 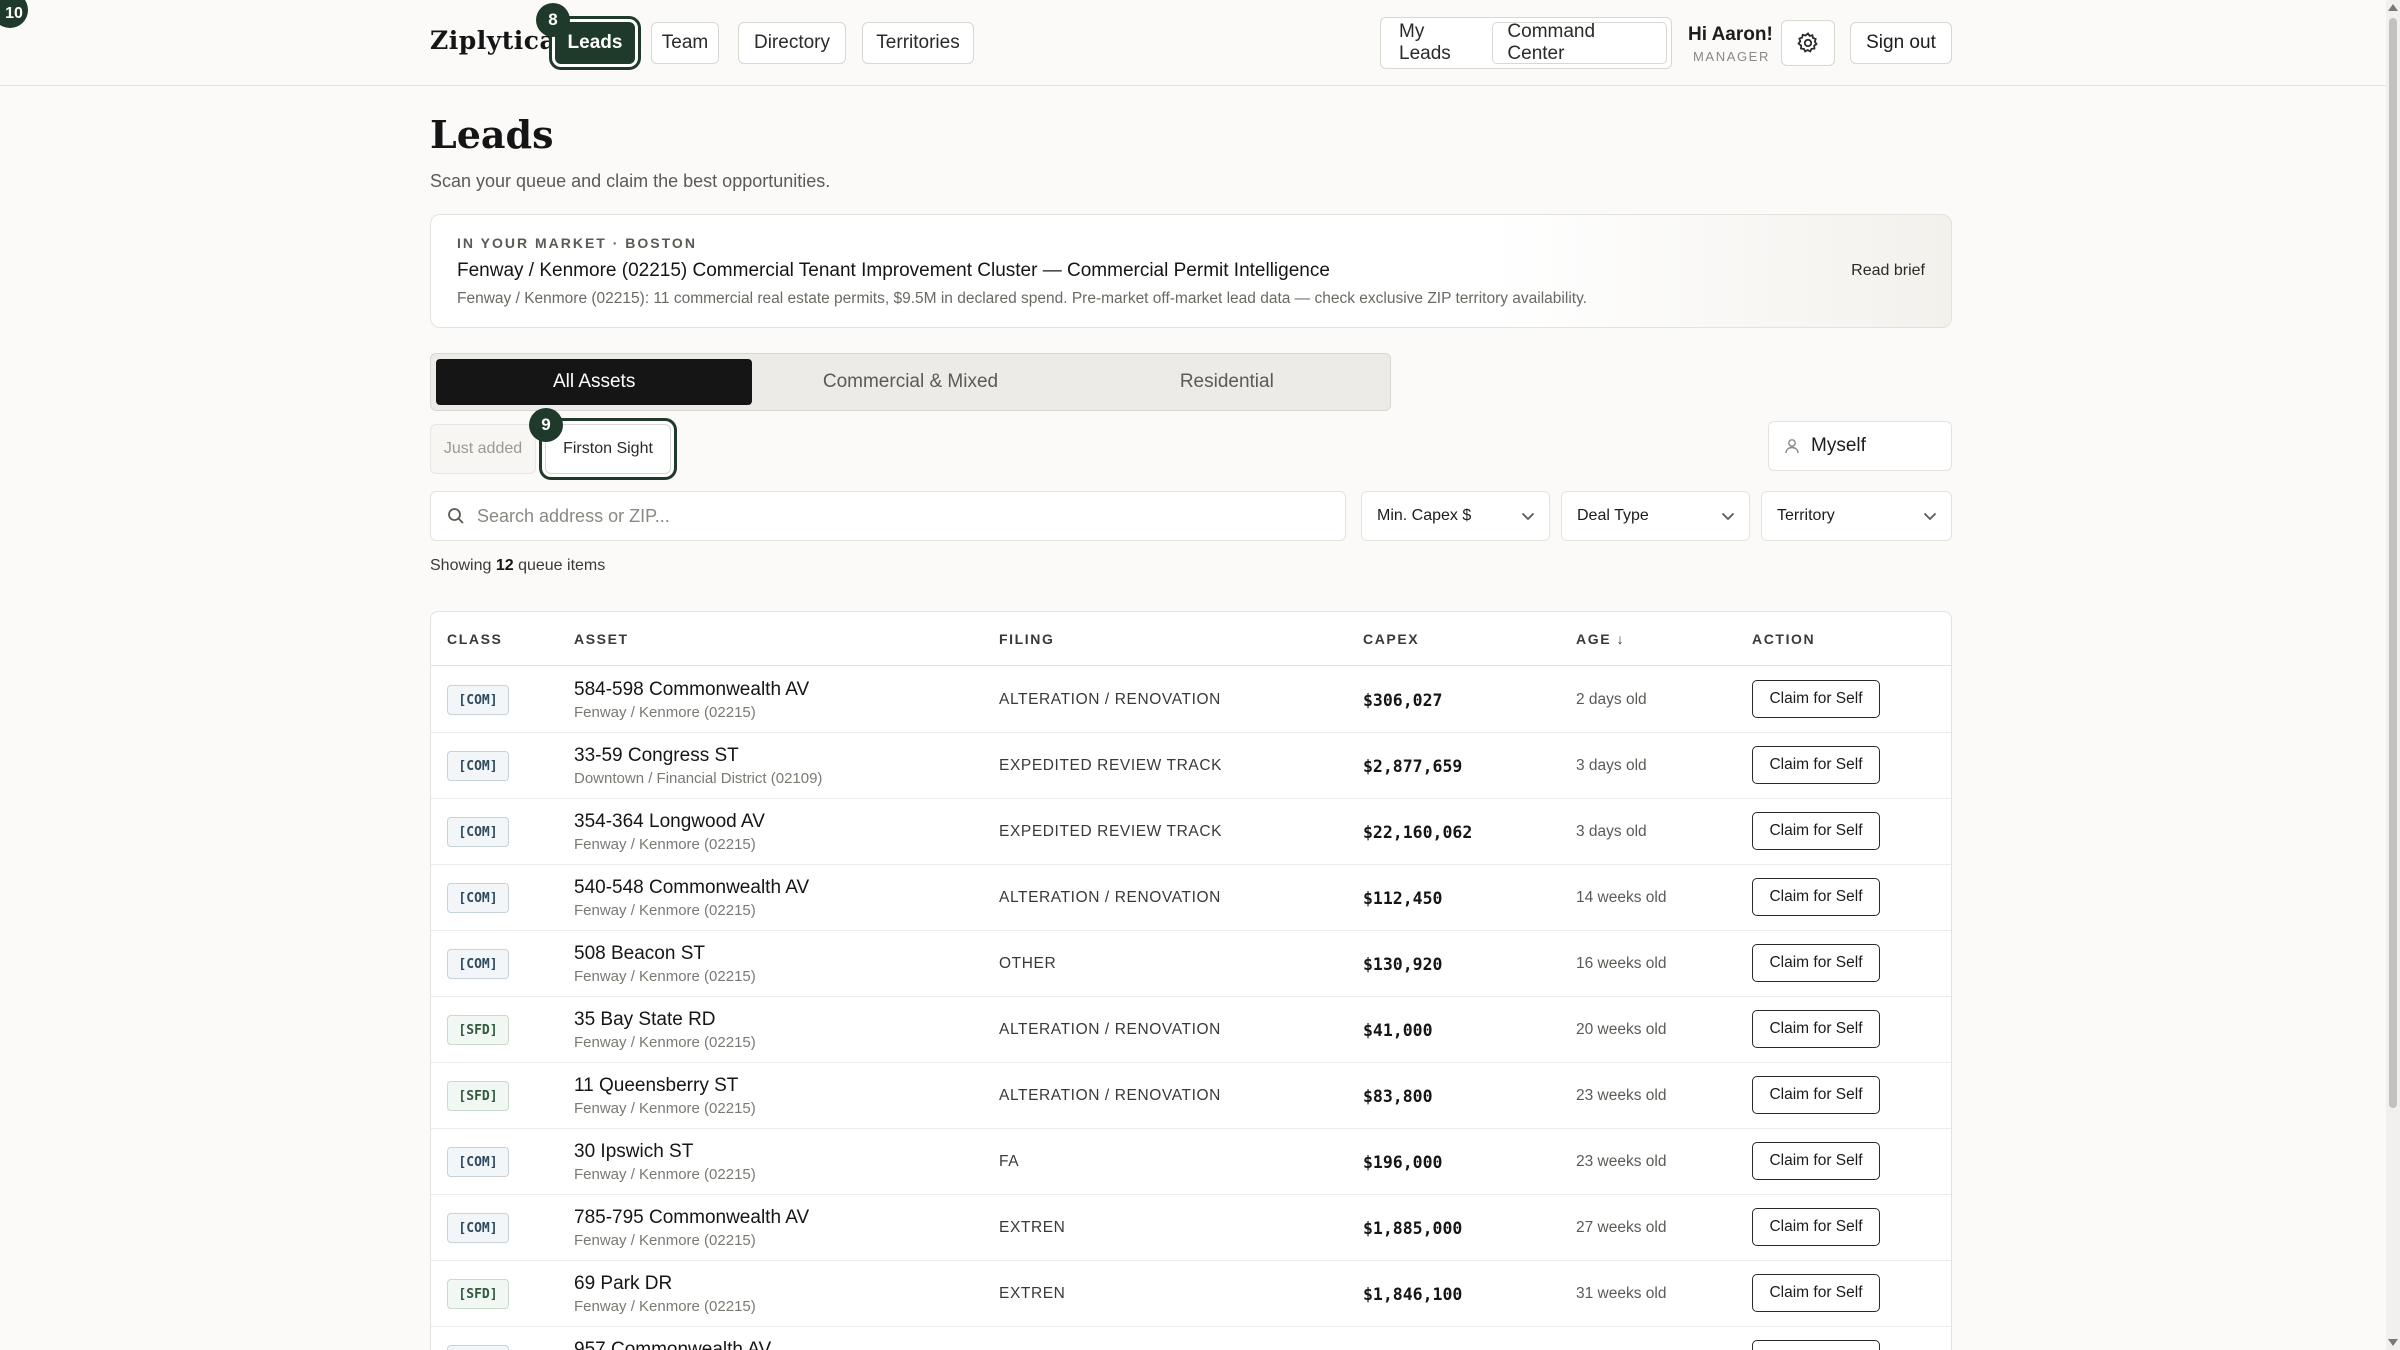 I want to click on asset-address: 957 Commonwealth AV, so click(x=672, y=1344).